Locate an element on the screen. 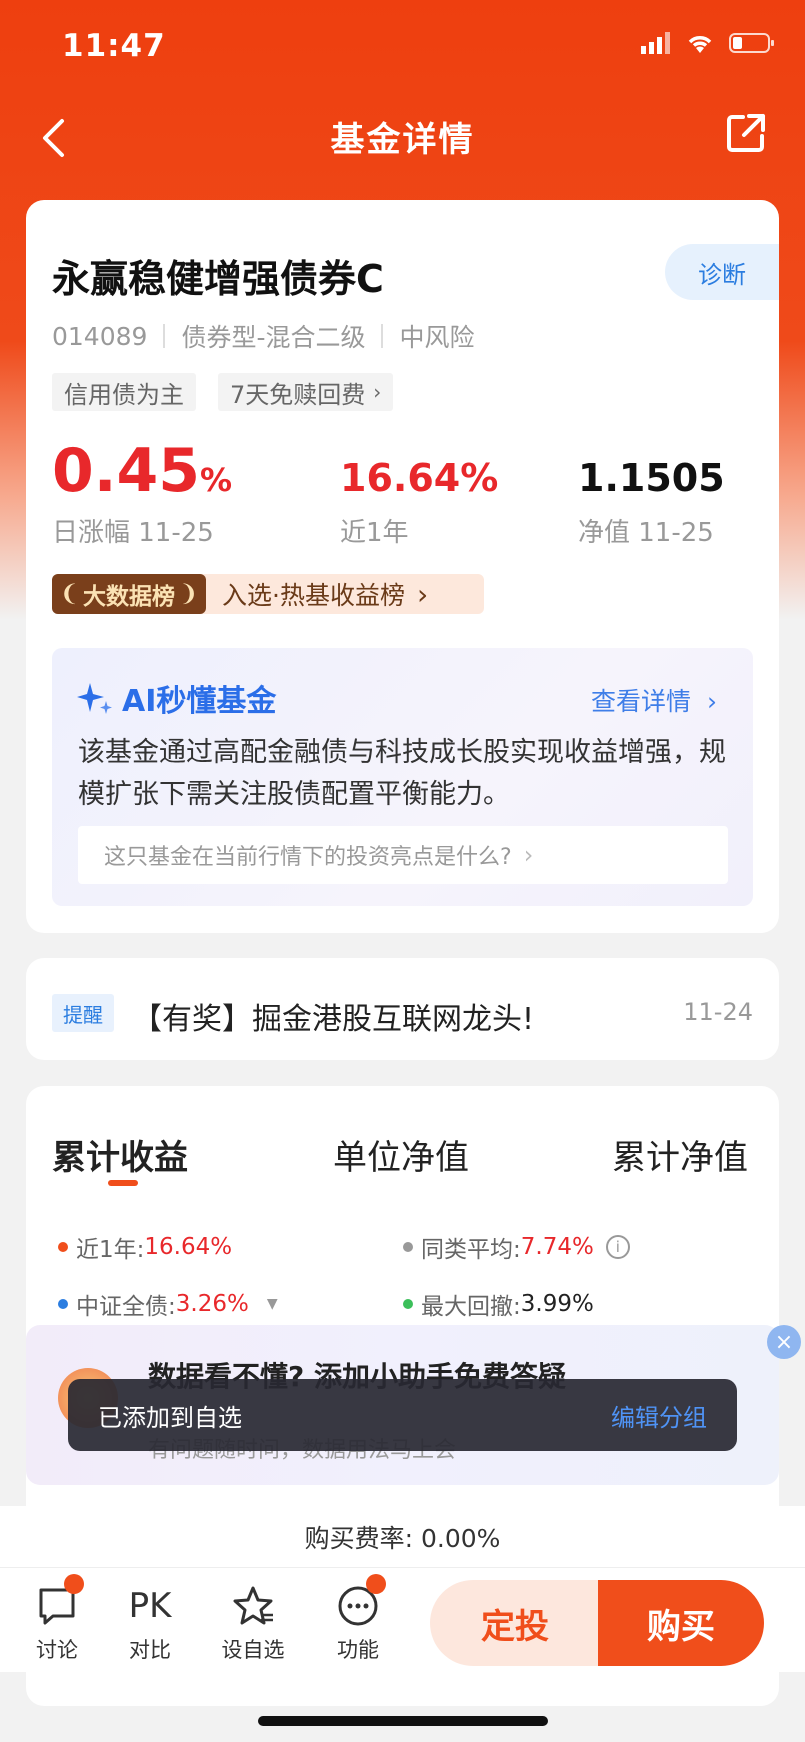 Image resolution: width=805 pixels, height=1742 pixels. auto-invest-button: 定投 is located at coordinates (515, 1623).